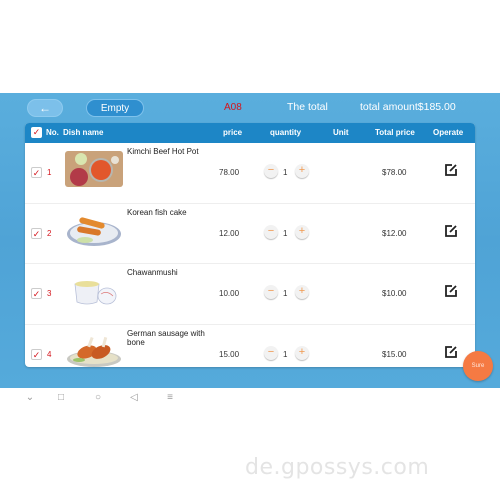 This screenshot has height=500, width=500. Describe the element at coordinates (49, 354) in the screenshot. I see `row-number: 4` at that location.